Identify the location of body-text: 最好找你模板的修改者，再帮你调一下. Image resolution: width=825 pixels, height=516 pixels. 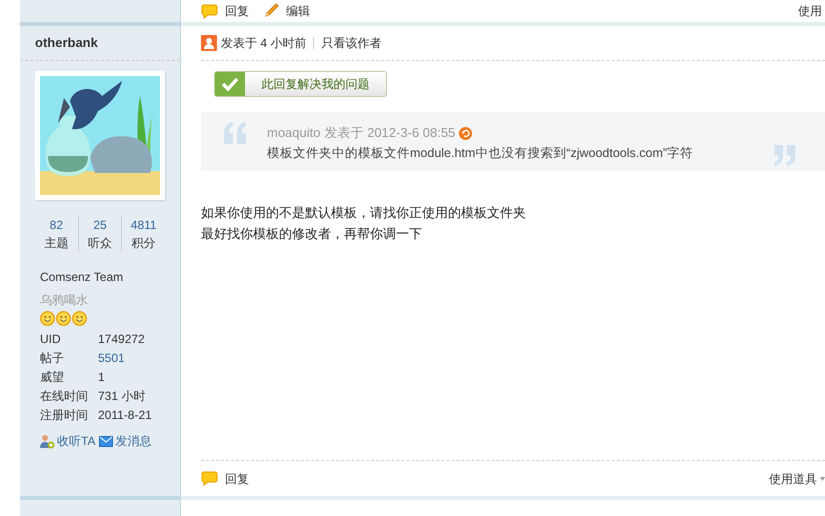
(312, 234).